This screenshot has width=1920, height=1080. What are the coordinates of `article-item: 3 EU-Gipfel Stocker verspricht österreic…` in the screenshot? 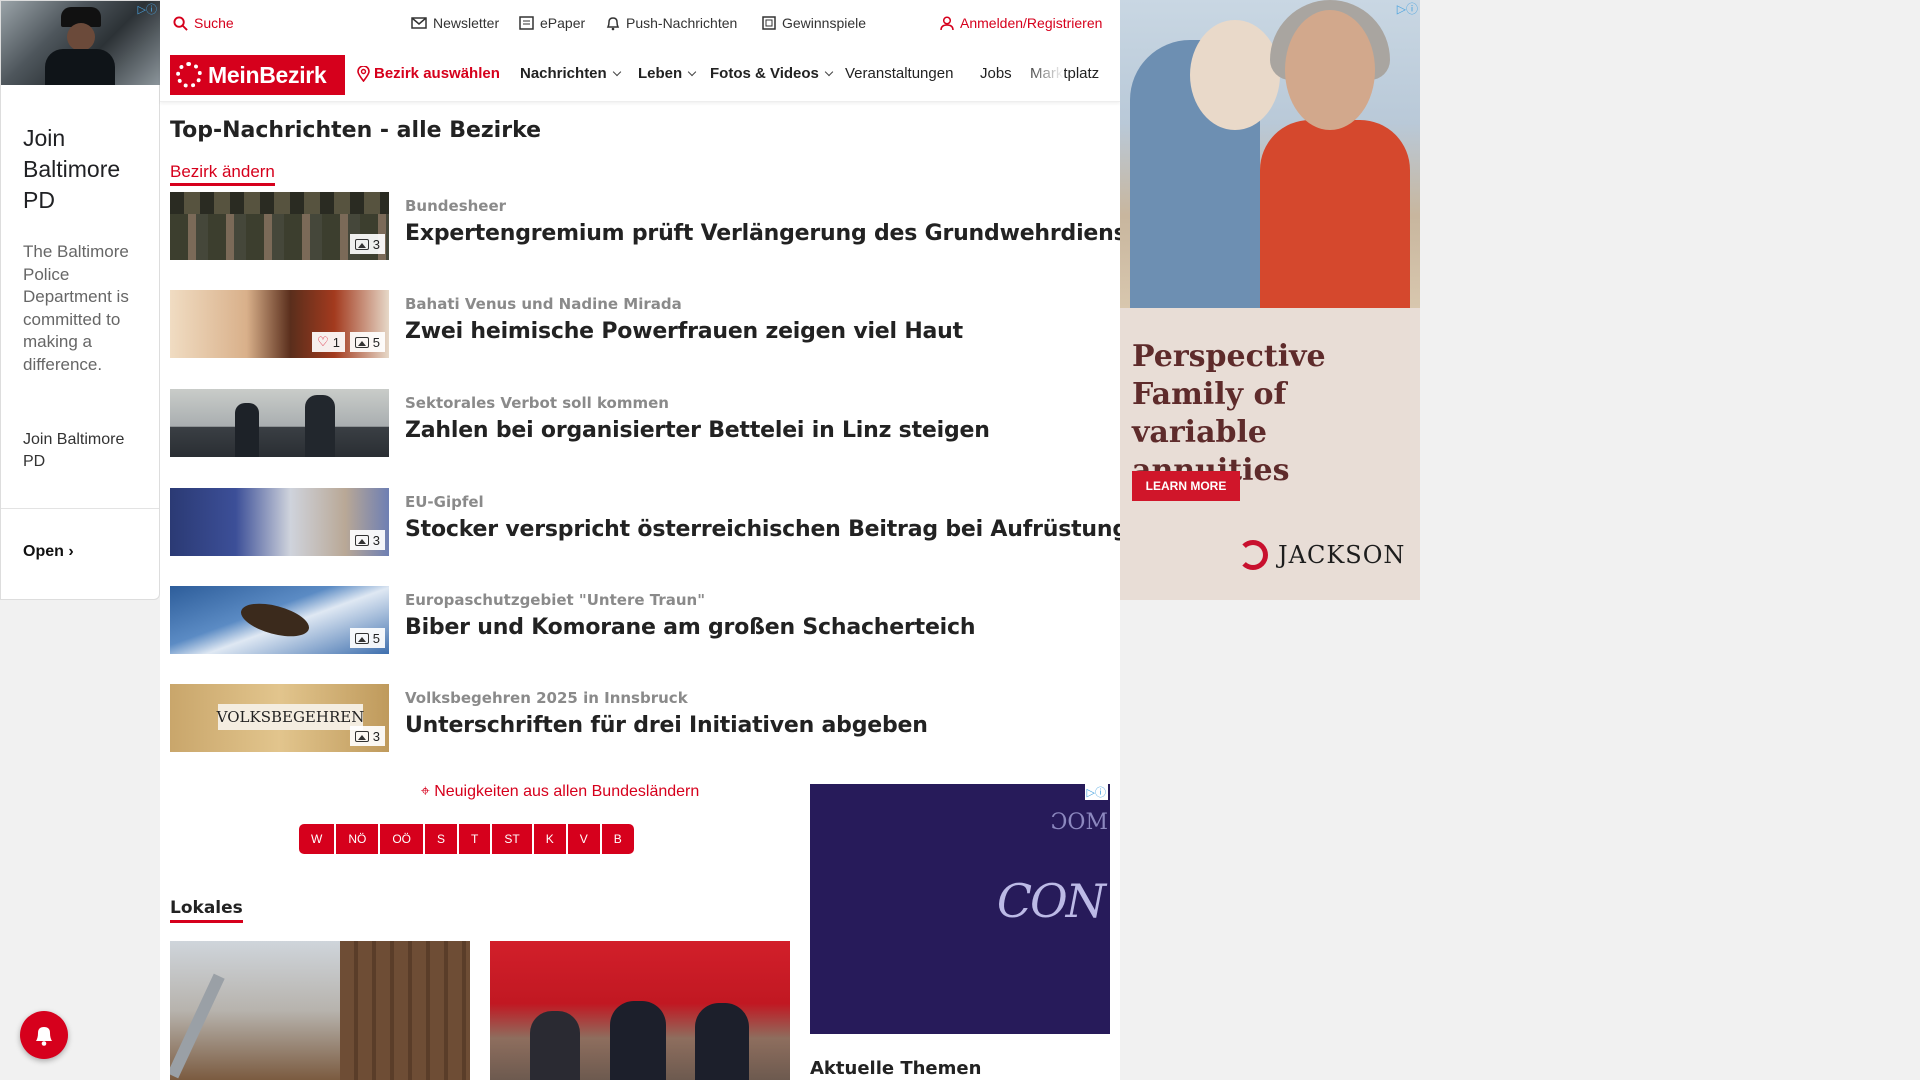 It's located at (649, 522).